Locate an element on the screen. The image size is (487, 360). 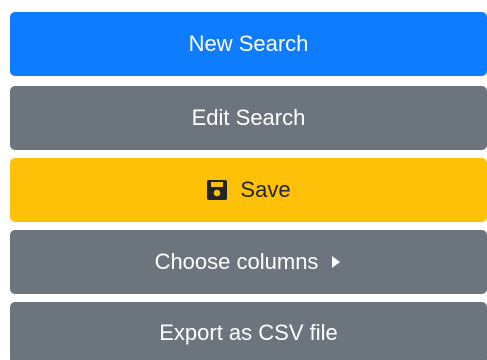
caret-right-icon is located at coordinates (336, 262).